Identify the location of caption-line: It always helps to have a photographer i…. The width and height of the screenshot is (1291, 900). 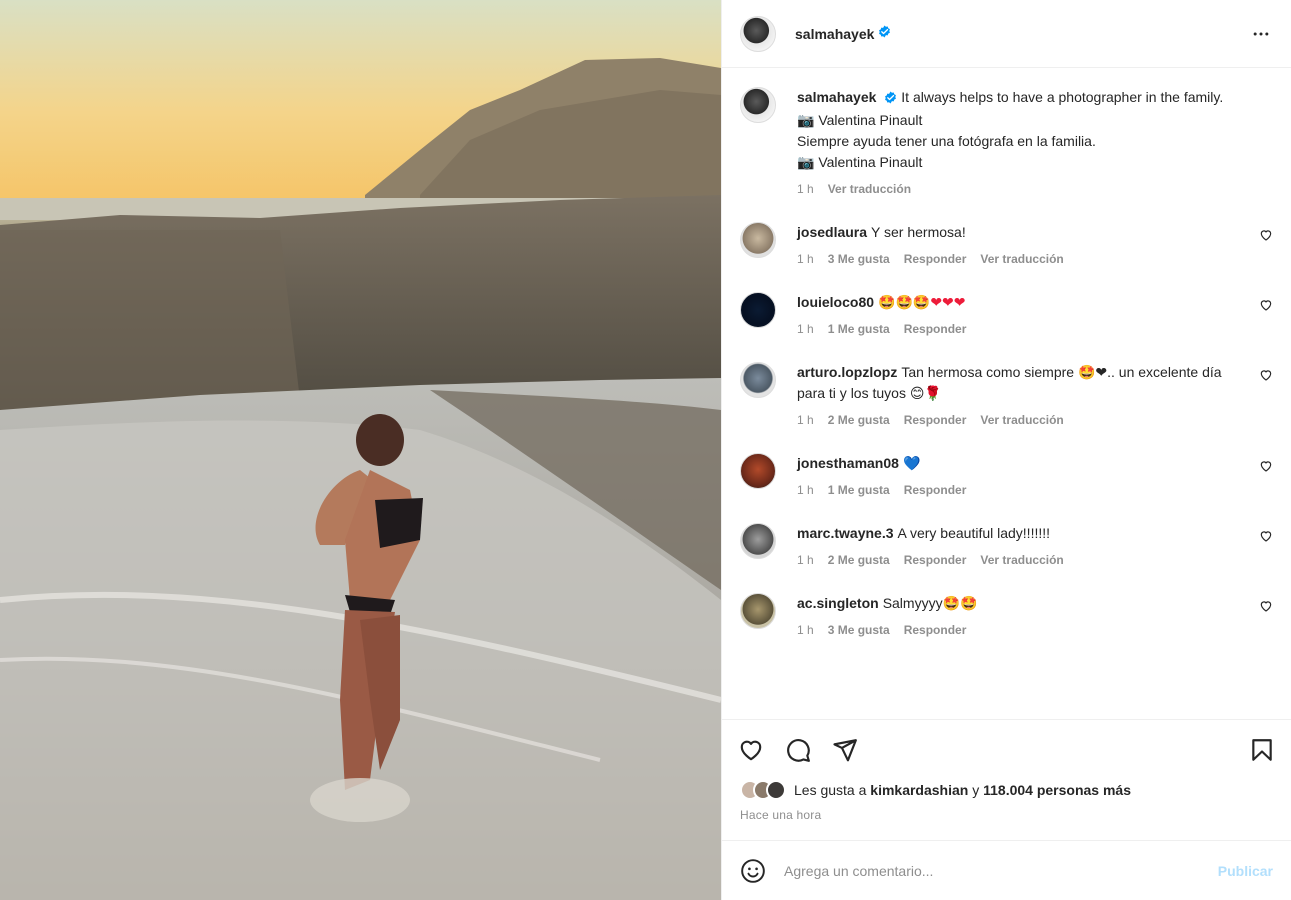
(1062, 97).